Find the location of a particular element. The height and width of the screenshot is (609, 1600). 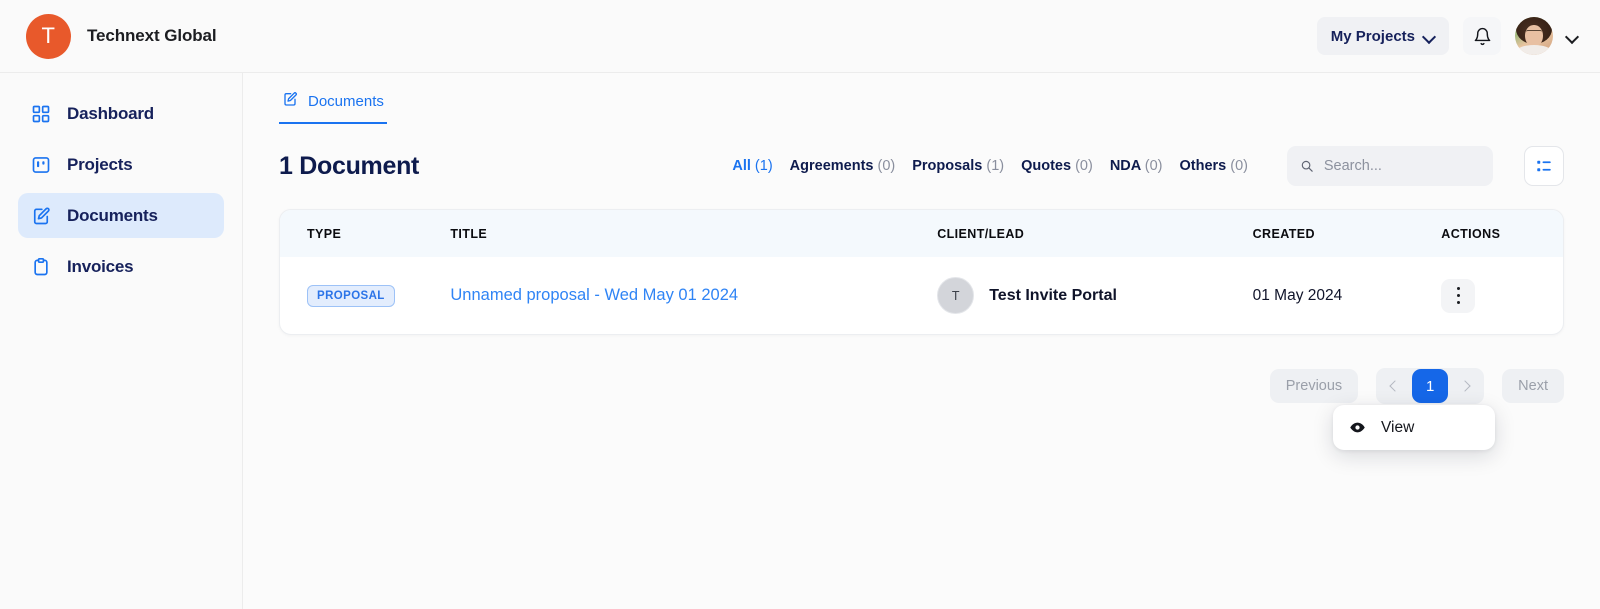

column-header-actions: ACTIONS is located at coordinates (1471, 233).